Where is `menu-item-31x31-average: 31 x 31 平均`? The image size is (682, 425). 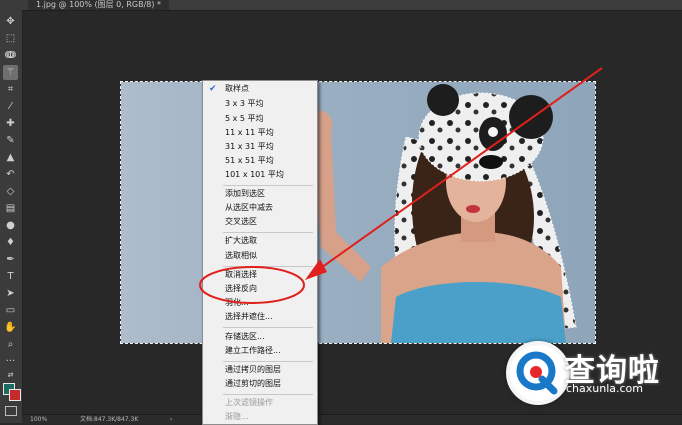 menu-item-31x31-average: 31 x 31 平均 is located at coordinates (260, 147).